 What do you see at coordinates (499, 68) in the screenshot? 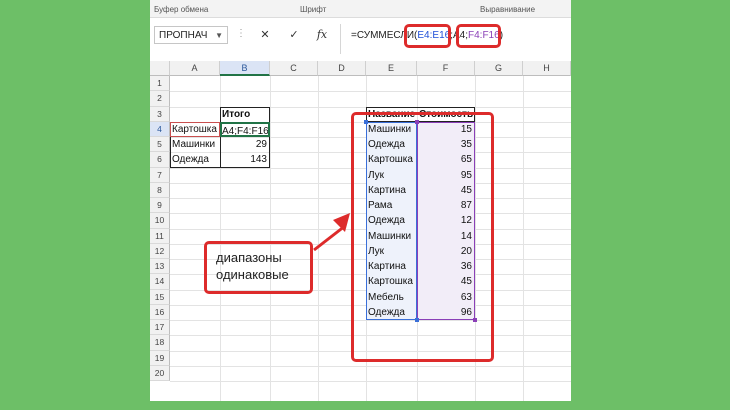
I see `column-header-g: G` at bounding box center [499, 68].